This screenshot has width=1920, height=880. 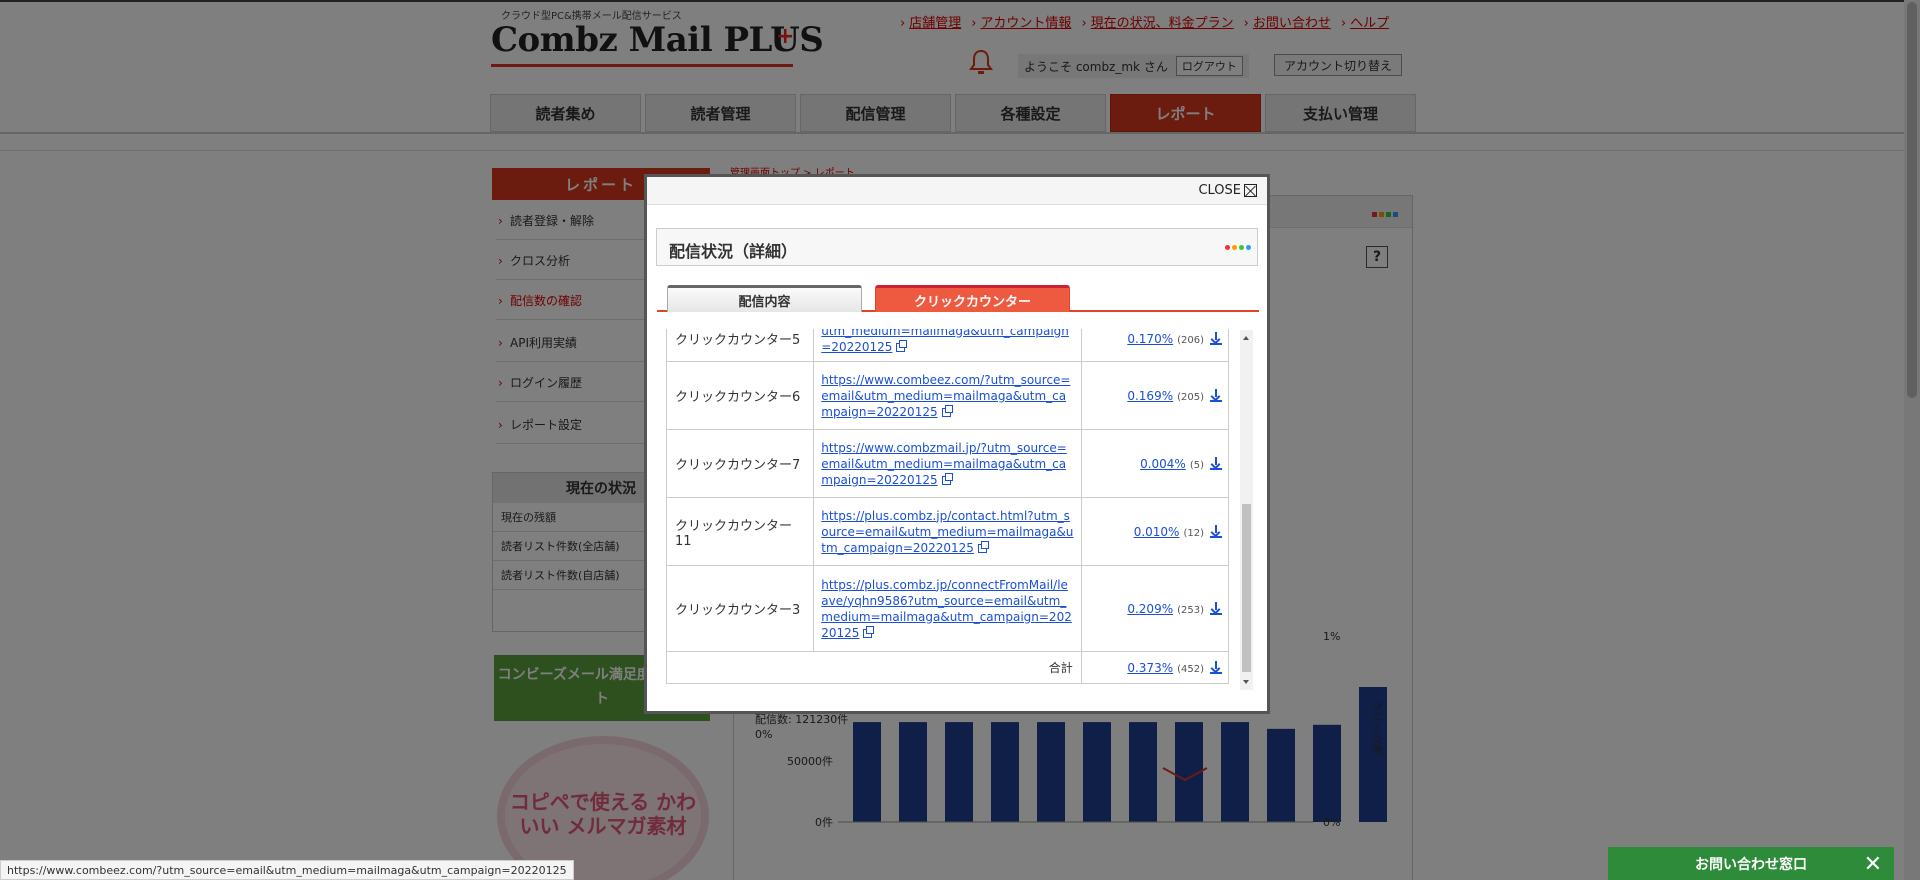 I want to click on close-icon, so click(x=1250, y=190).